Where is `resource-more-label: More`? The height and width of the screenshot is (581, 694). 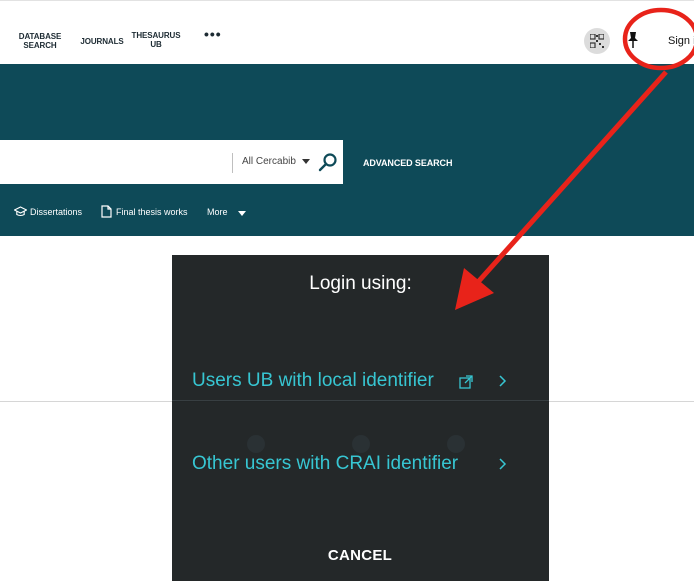 resource-more-label: More is located at coordinates (217, 212).